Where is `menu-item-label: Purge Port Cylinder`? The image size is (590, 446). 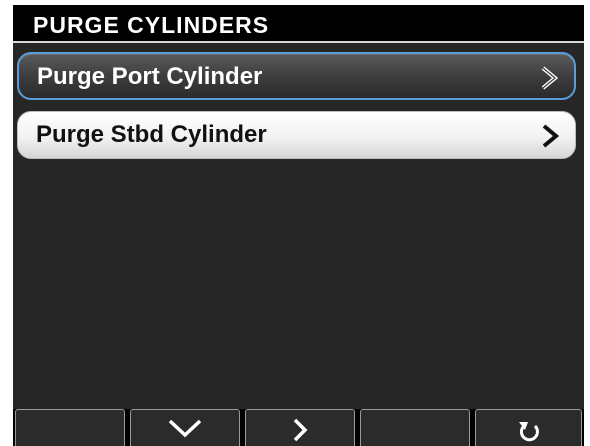 menu-item-label: Purge Port Cylinder is located at coordinates (150, 76).